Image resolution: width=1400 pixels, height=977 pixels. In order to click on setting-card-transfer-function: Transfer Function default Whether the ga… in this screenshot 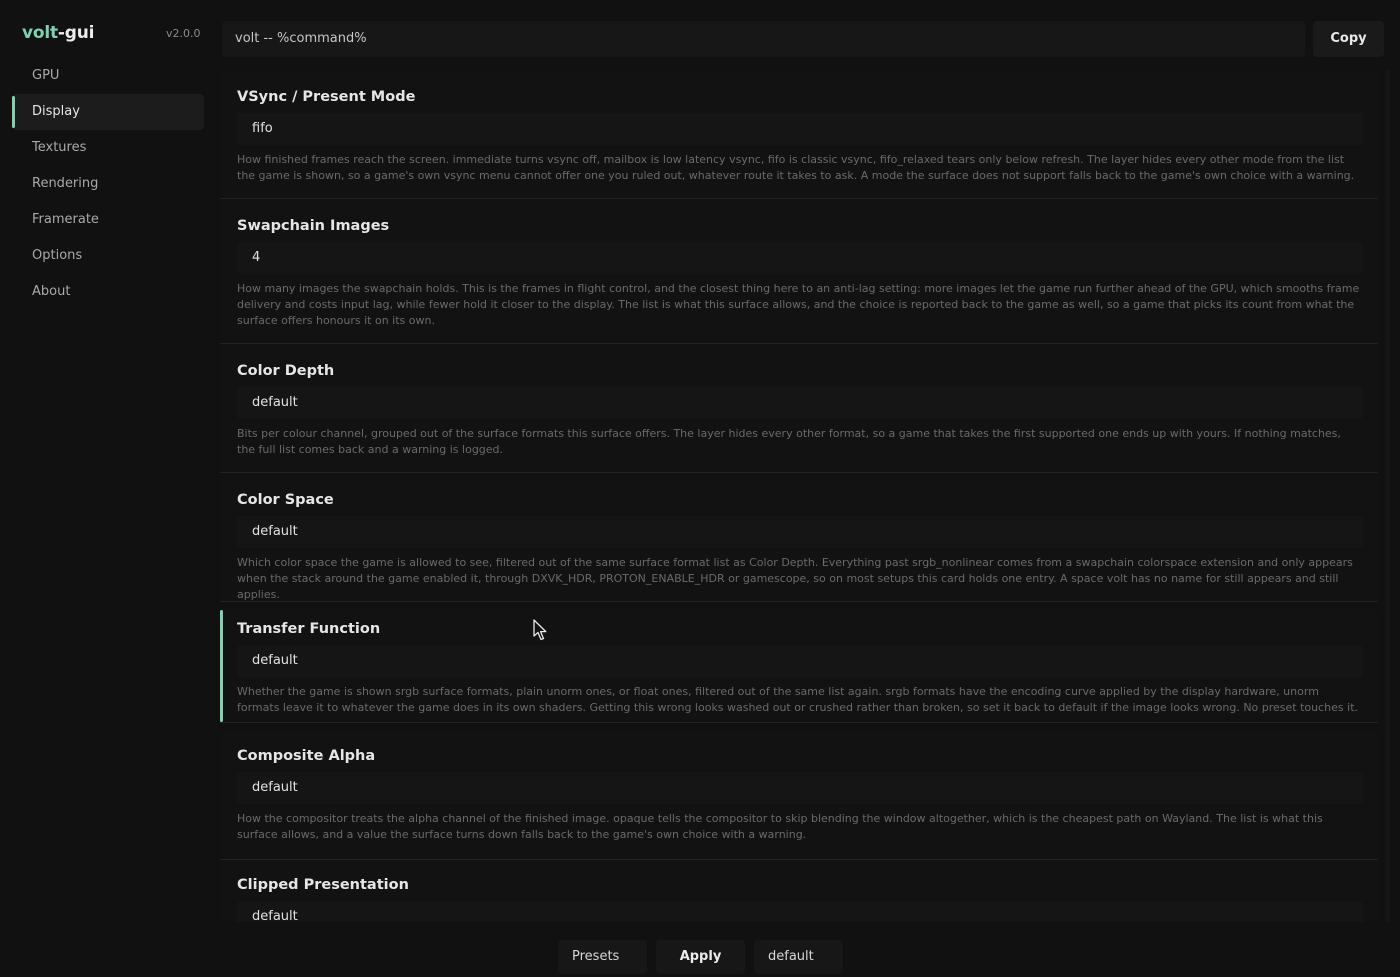, I will do `click(799, 666)`.